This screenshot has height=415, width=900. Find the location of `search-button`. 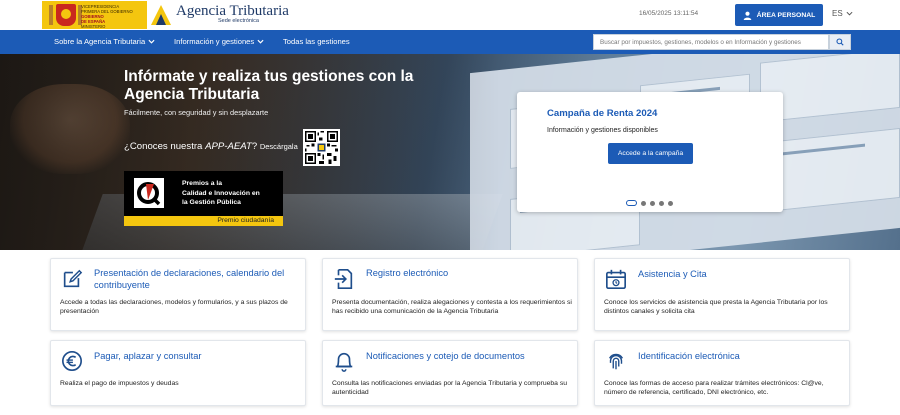

search-button is located at coordinates (840, 42).